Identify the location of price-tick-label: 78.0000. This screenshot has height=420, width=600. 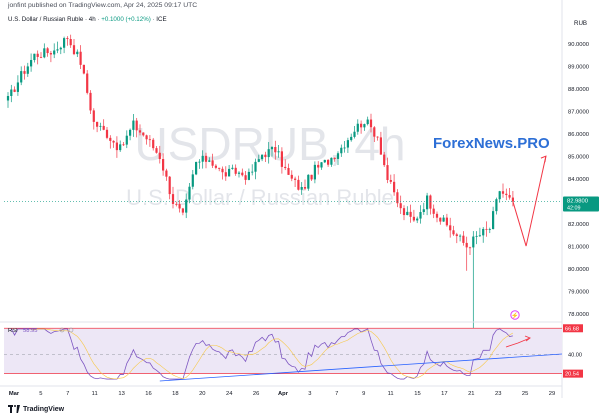
(578, 315).